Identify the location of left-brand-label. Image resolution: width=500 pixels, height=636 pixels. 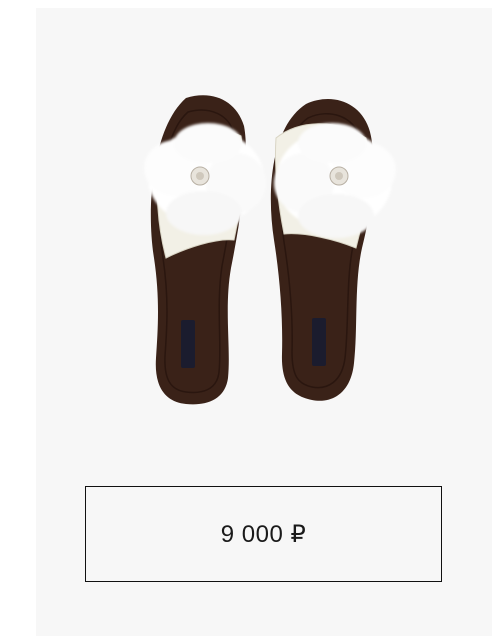
(188, 344).